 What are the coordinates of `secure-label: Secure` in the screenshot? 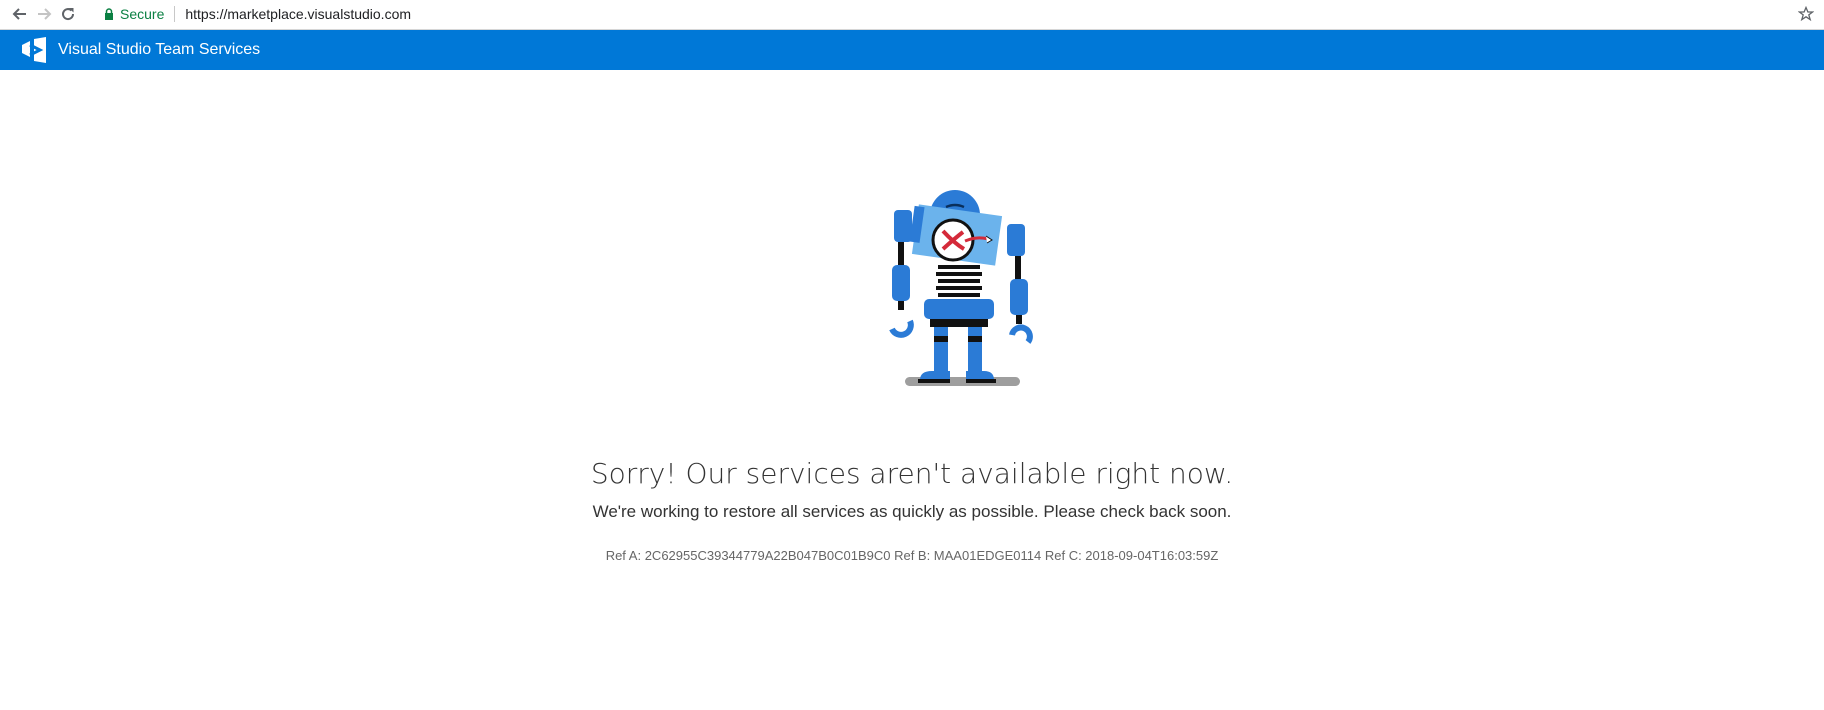 It's located at (142, 14).